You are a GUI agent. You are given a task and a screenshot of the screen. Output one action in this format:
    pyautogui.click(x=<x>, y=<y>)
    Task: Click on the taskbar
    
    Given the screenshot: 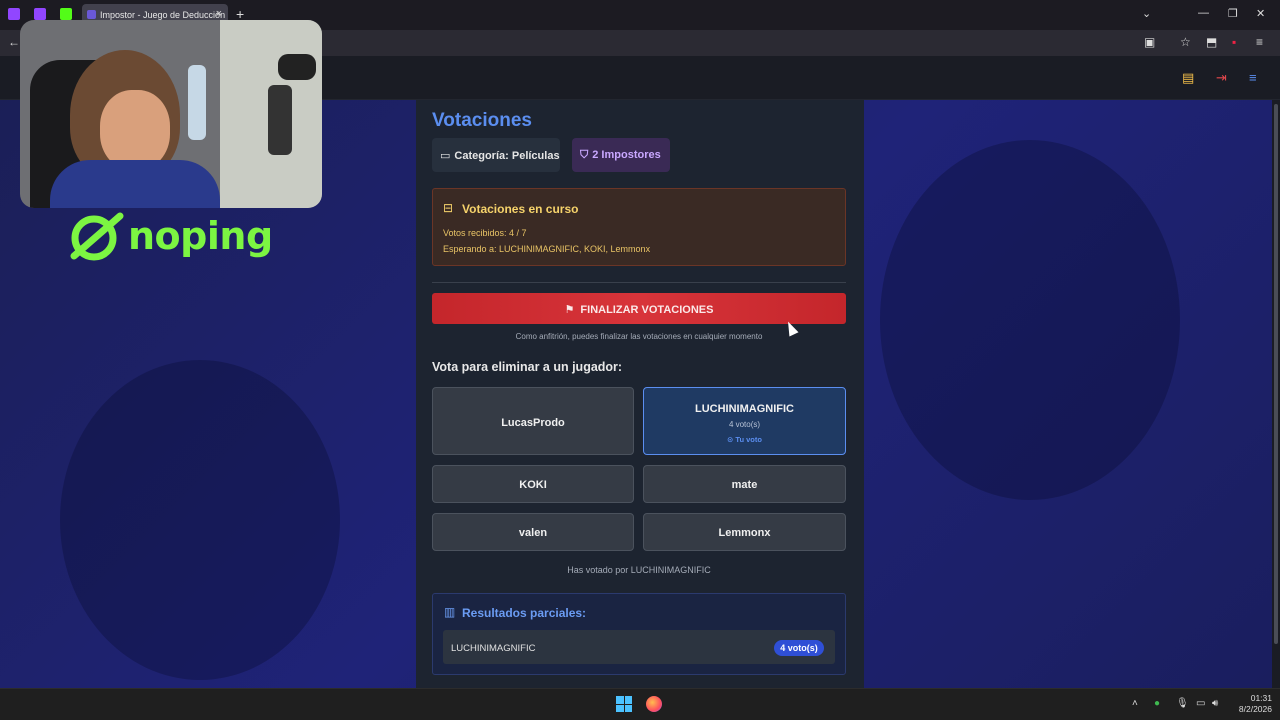 What is the action you would take?
    pyautogui.click(x=640, y=704)
    